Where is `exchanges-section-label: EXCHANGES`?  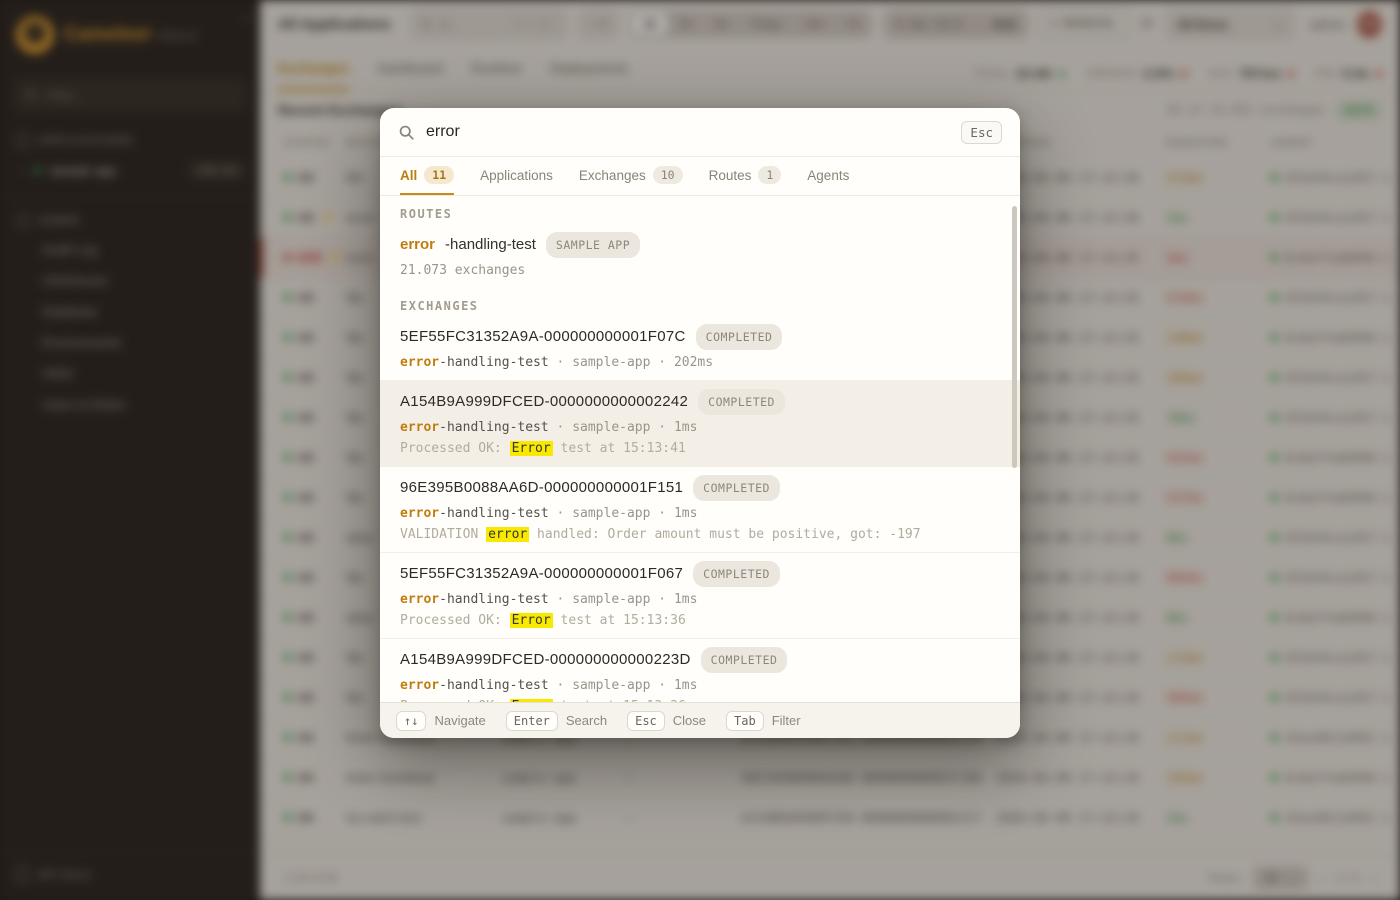 exchanges-section-label: EXCHANGES is located at coordinates (439, 306).